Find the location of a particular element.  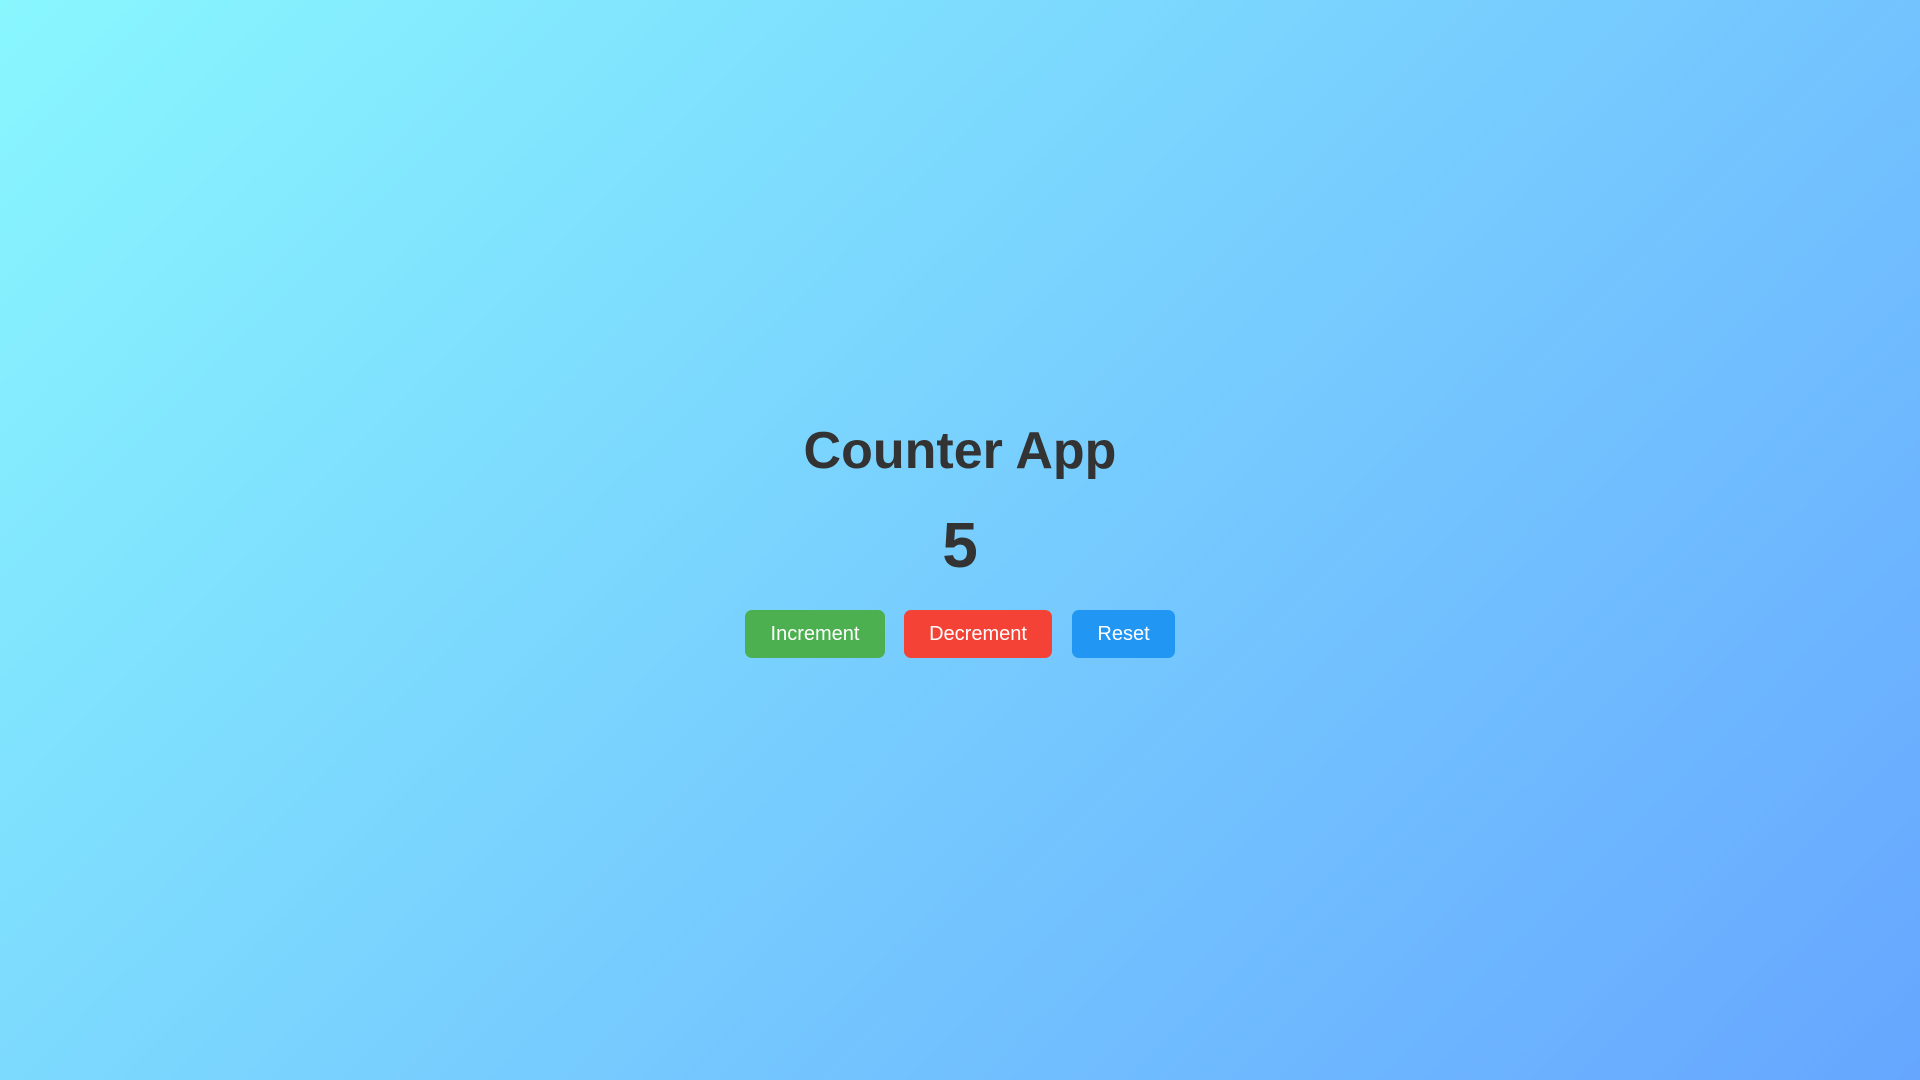

button-group: Increment Decrement Reset is located at coordinates (960, 634).